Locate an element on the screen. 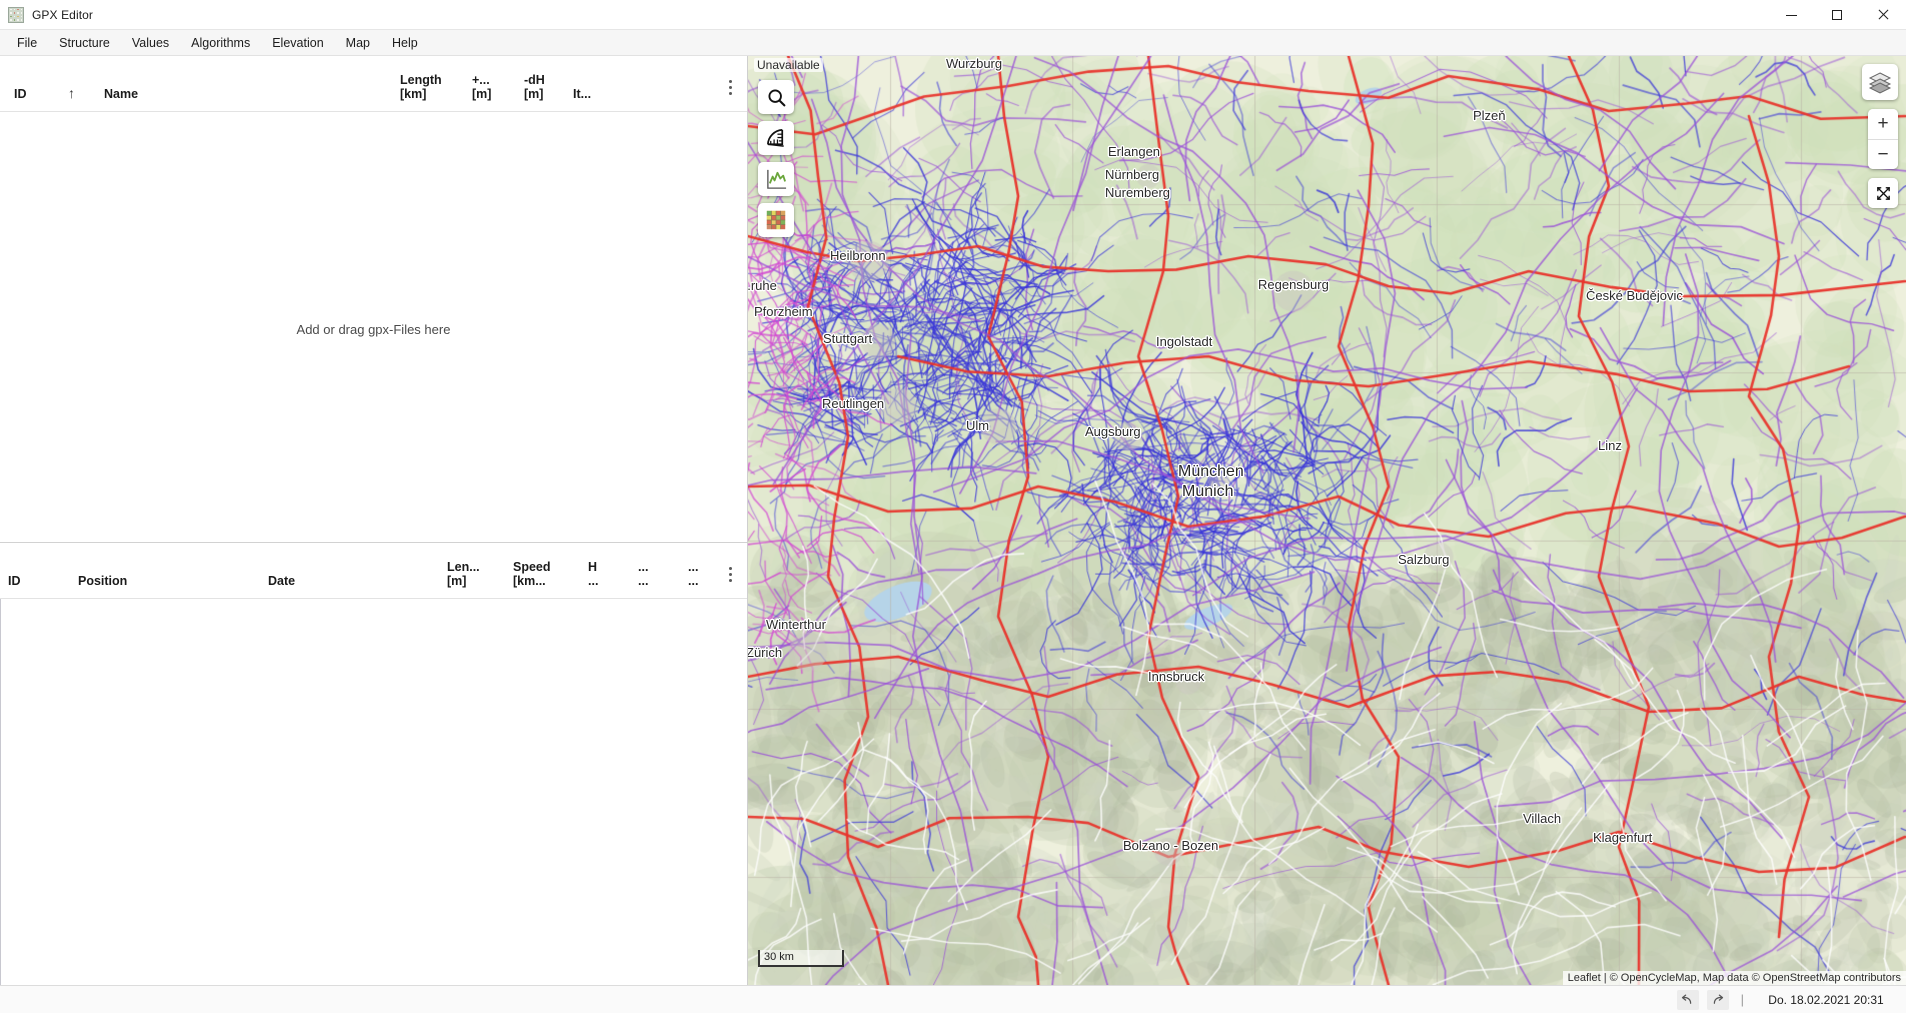 The image size is (1906, 1013). minimize-icon is located at coordinates (1791, 15).